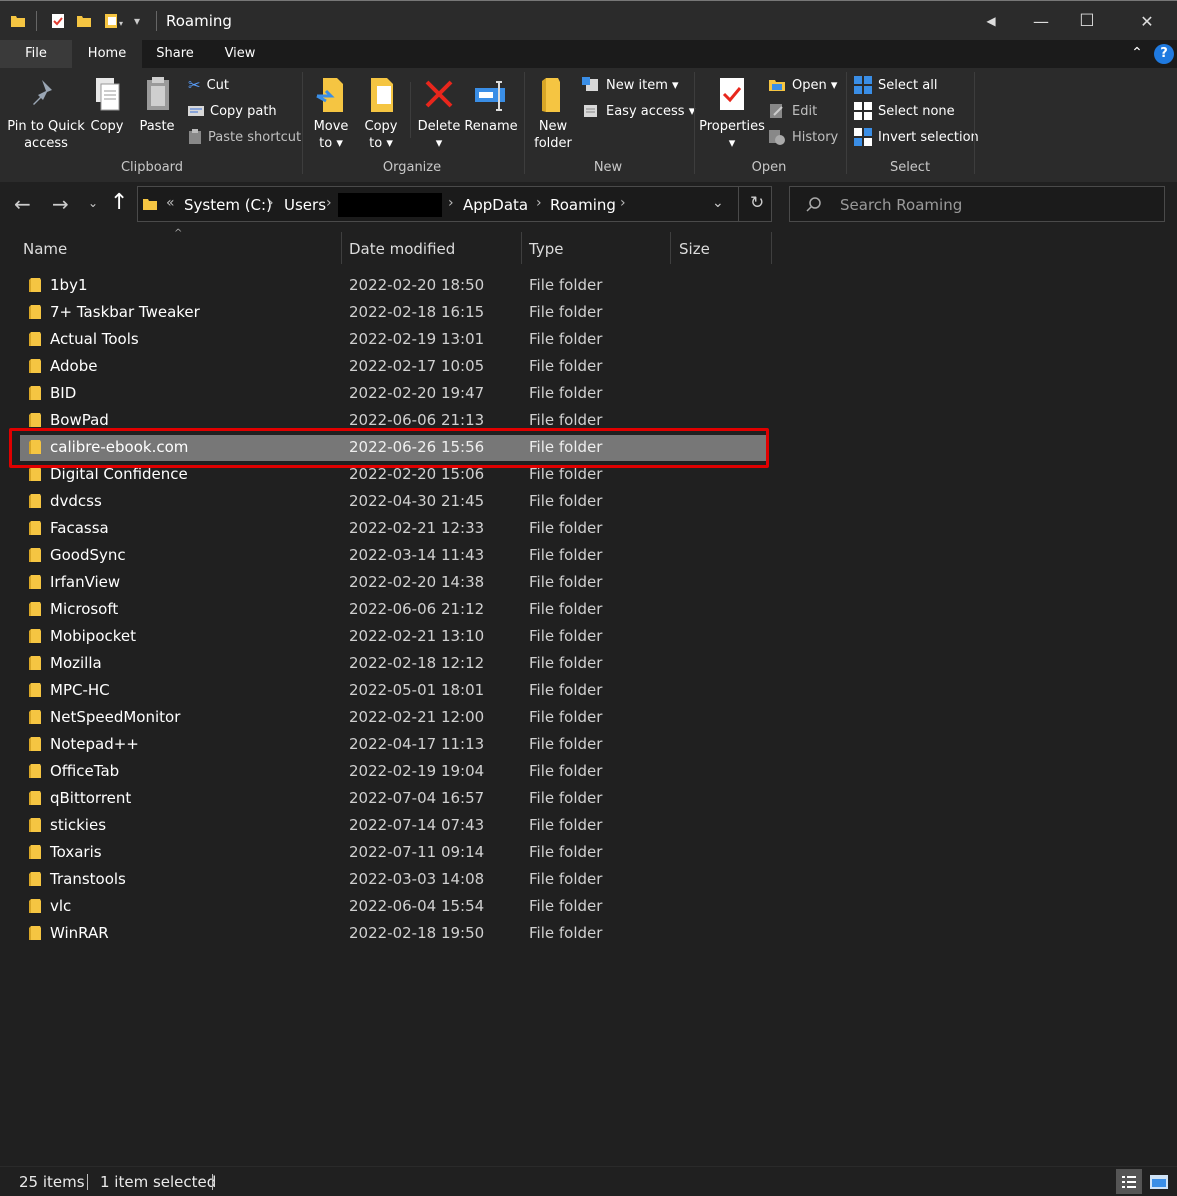  What do you see at coordinates (393, 934) in the screenshot?
I see `table-row: WinRAR 2022-02-18 19:50 File folder` at bounding box center [393, 934].